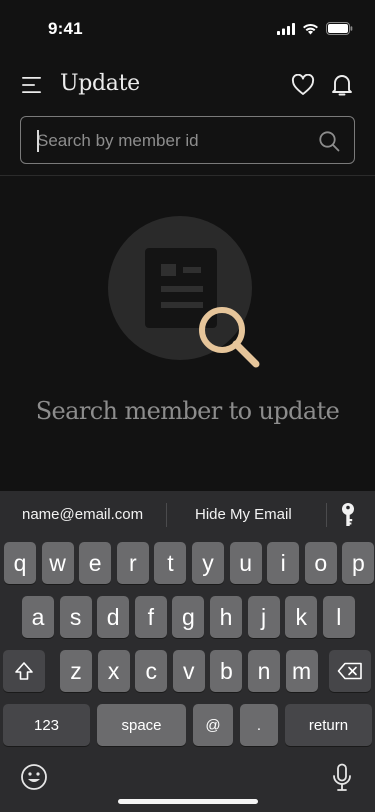 This screenshot has height=812, width=375. What do you see at coordinates (76, 671) in the screenshot?
I see `key-z: z` at bounding box center [76, 671].